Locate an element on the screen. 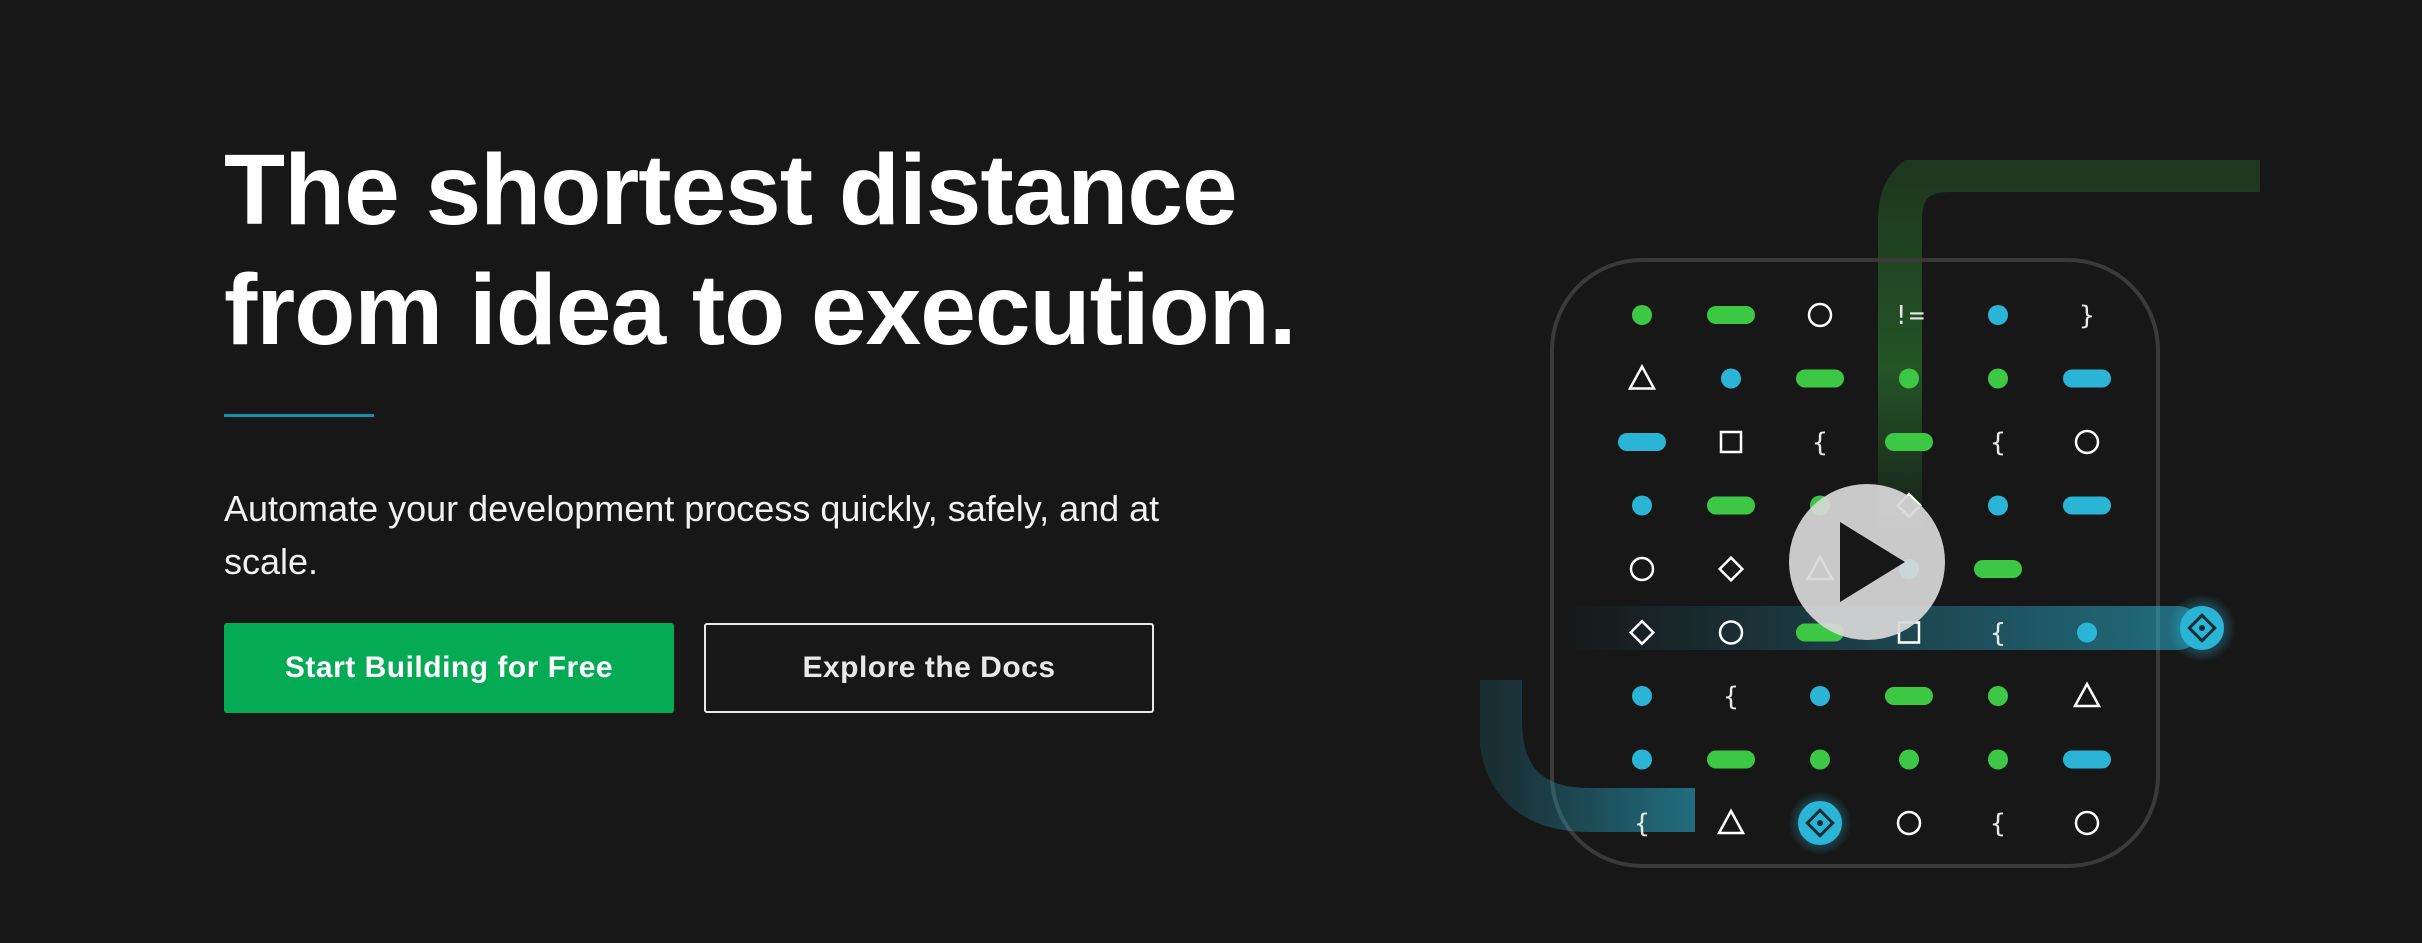 The height and width of the screenshot is (943, 2422). grid-symbol-square is located at coordinates (1731, 442).